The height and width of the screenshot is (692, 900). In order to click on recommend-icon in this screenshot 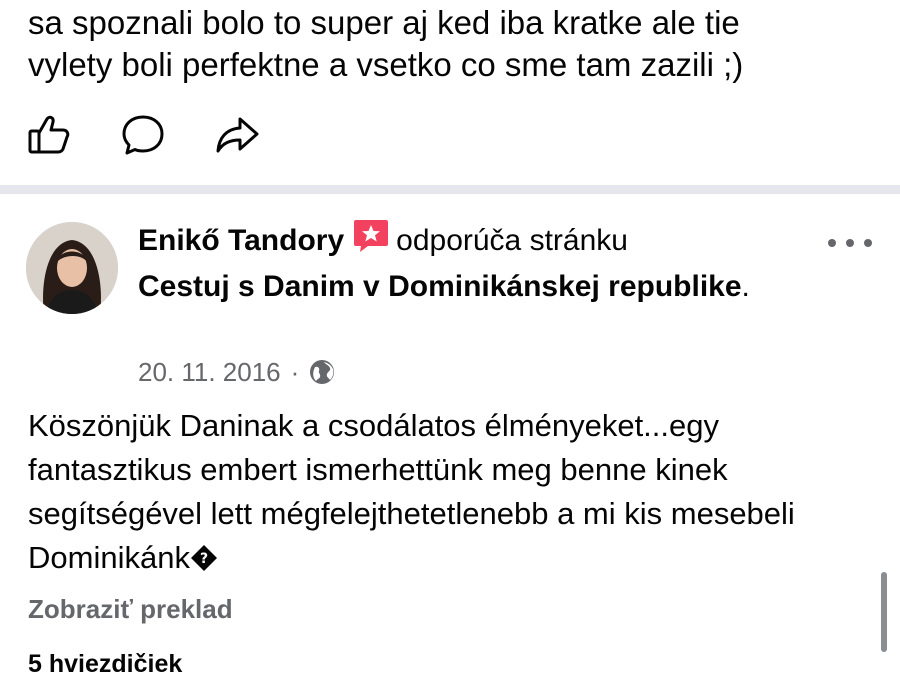, I will do `click(371, 236)`.